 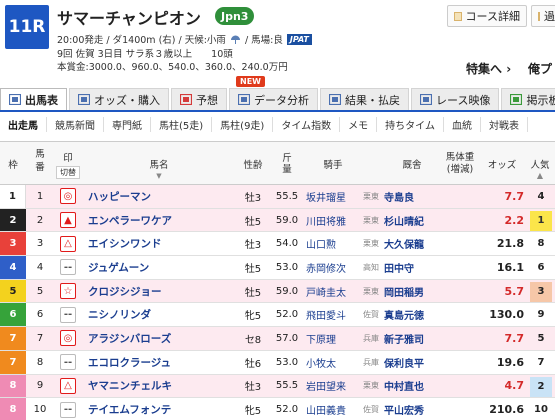 I want to click on subnav-item-0: 出走馬, so click(x=23, y=124).